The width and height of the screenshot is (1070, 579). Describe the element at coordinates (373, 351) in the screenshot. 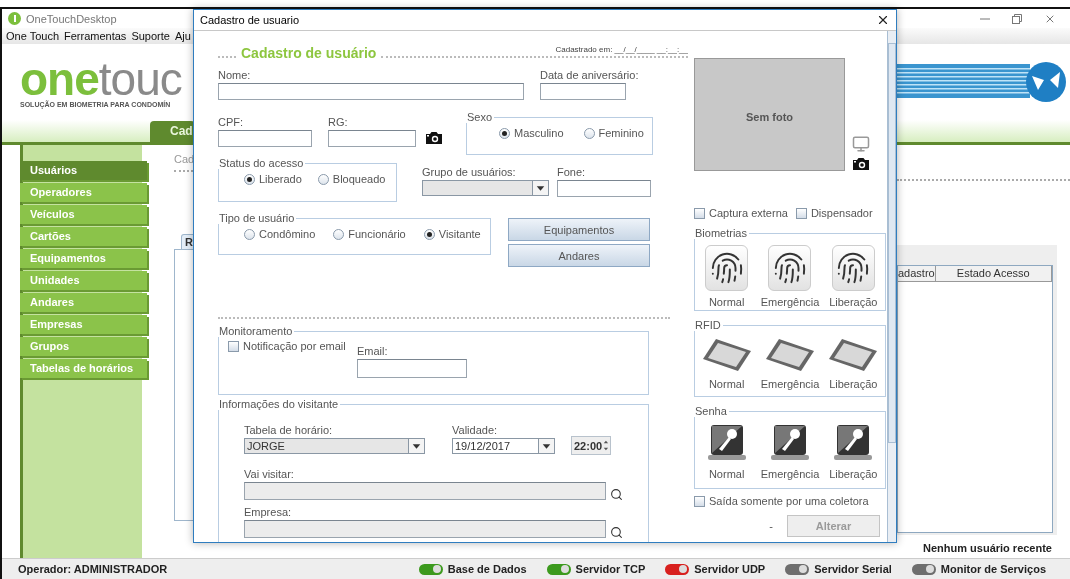

I see `field-label: Email:` at that location.